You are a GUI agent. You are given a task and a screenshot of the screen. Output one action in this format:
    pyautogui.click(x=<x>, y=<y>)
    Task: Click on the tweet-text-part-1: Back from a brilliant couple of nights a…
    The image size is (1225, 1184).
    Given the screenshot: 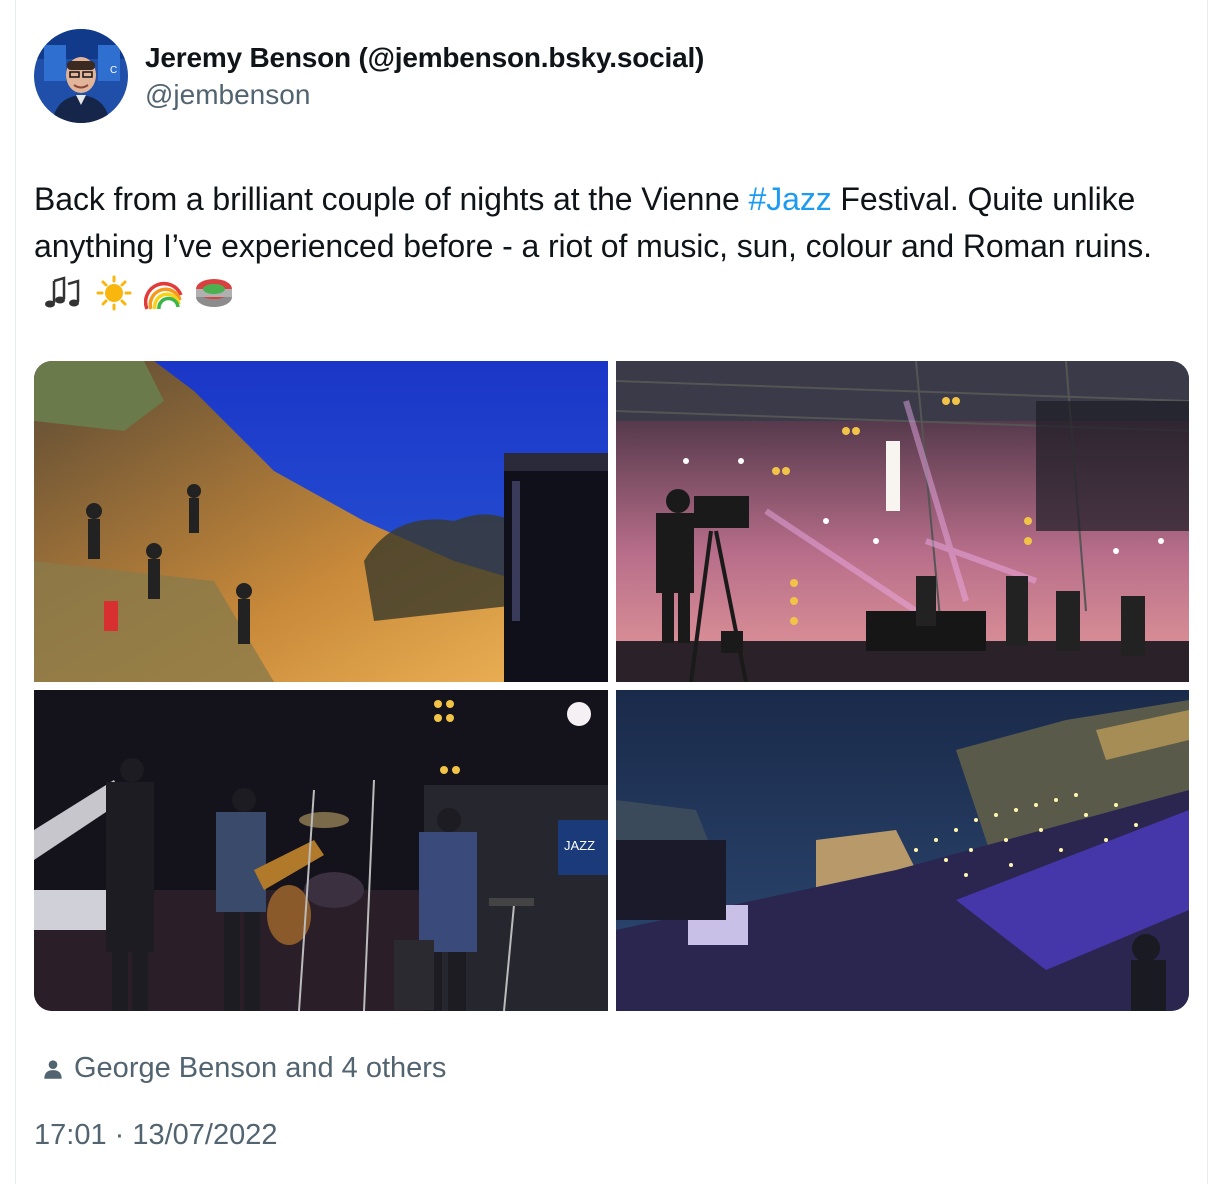 What is the action you would take?
    pyautogui.click(x=391, y=199)
    